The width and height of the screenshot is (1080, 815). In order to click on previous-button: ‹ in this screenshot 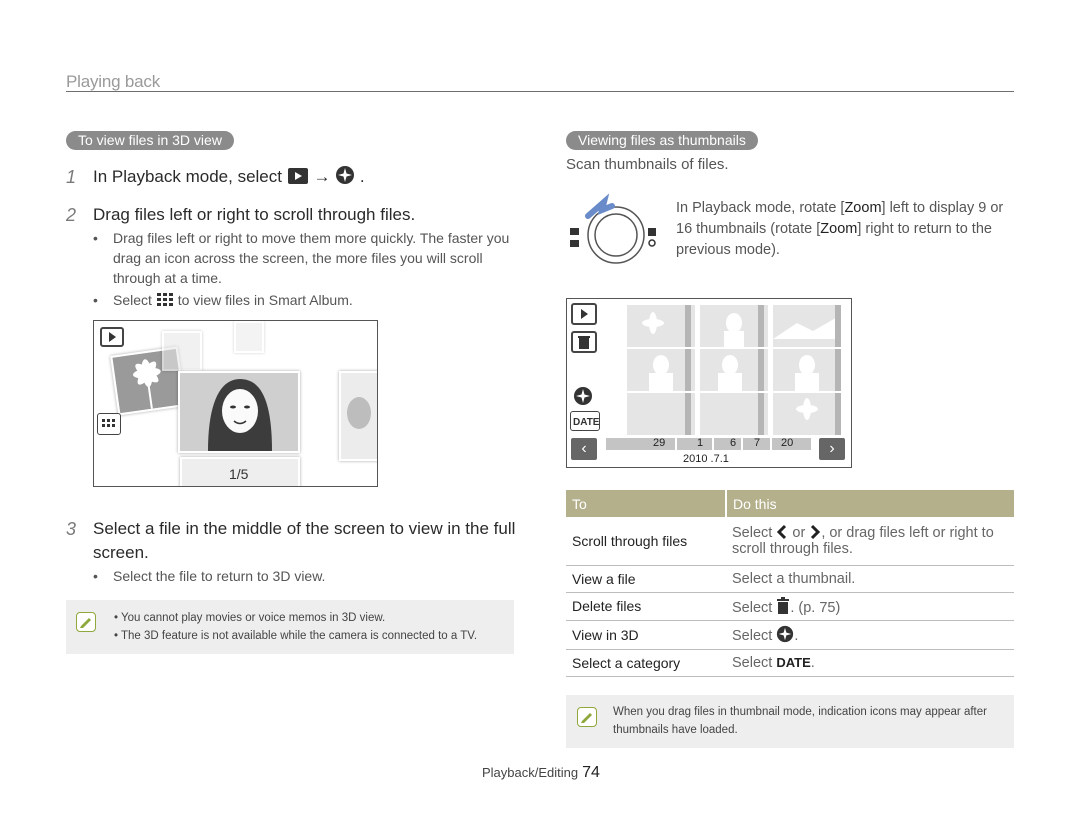, I will do `click(584, 449)`.